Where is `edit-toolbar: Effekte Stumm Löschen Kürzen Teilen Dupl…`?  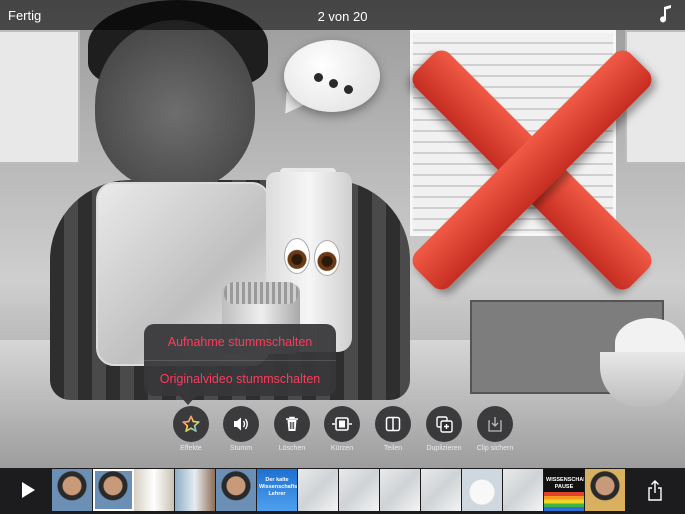
edit-toolbar: Effekte Stumm Löschen Kürzen Teilen Dupl… is located at coordinates (342, 436).